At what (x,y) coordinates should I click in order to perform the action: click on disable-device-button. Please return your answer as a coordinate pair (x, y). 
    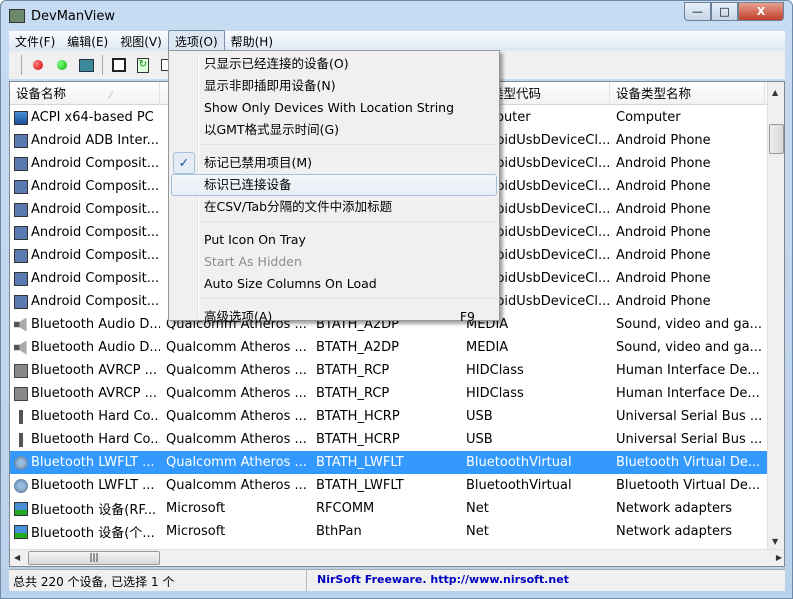
    Looking at the image, I should click on (38, 65).